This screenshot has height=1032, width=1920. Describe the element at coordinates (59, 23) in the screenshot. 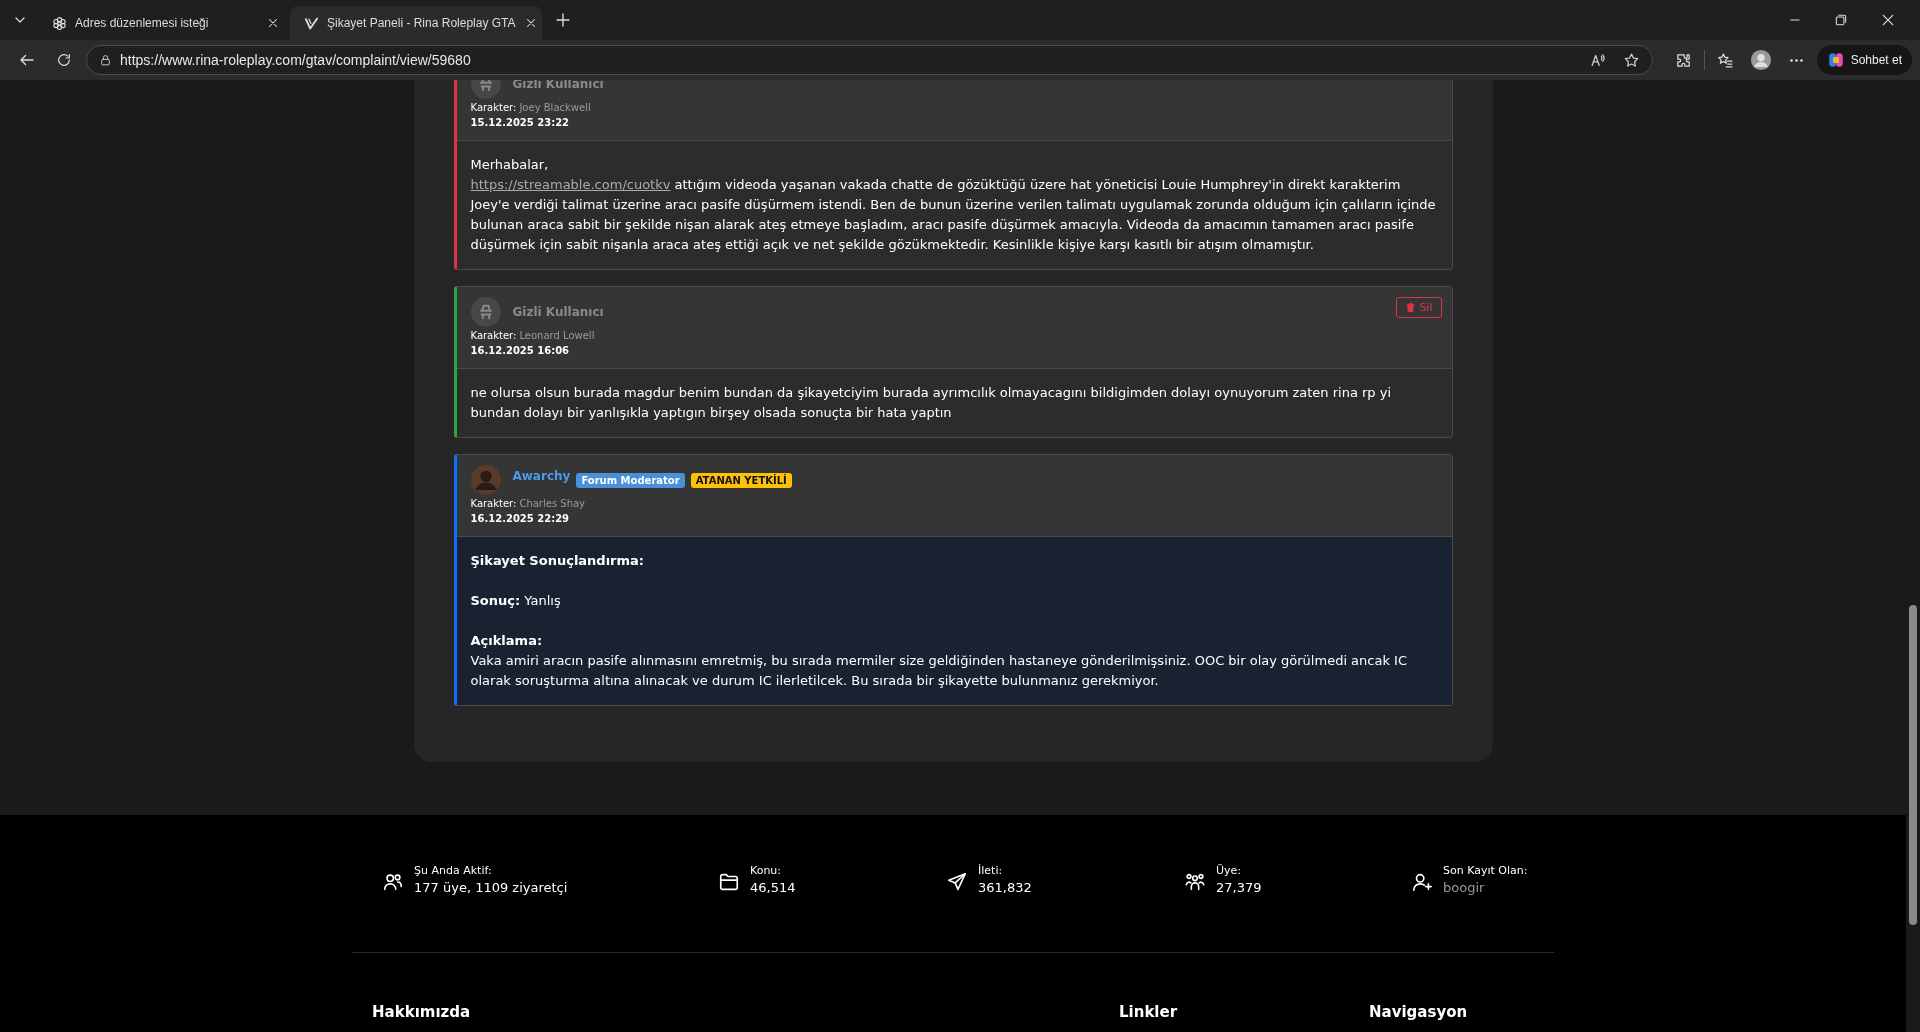

I see `flower-icon` at that location.